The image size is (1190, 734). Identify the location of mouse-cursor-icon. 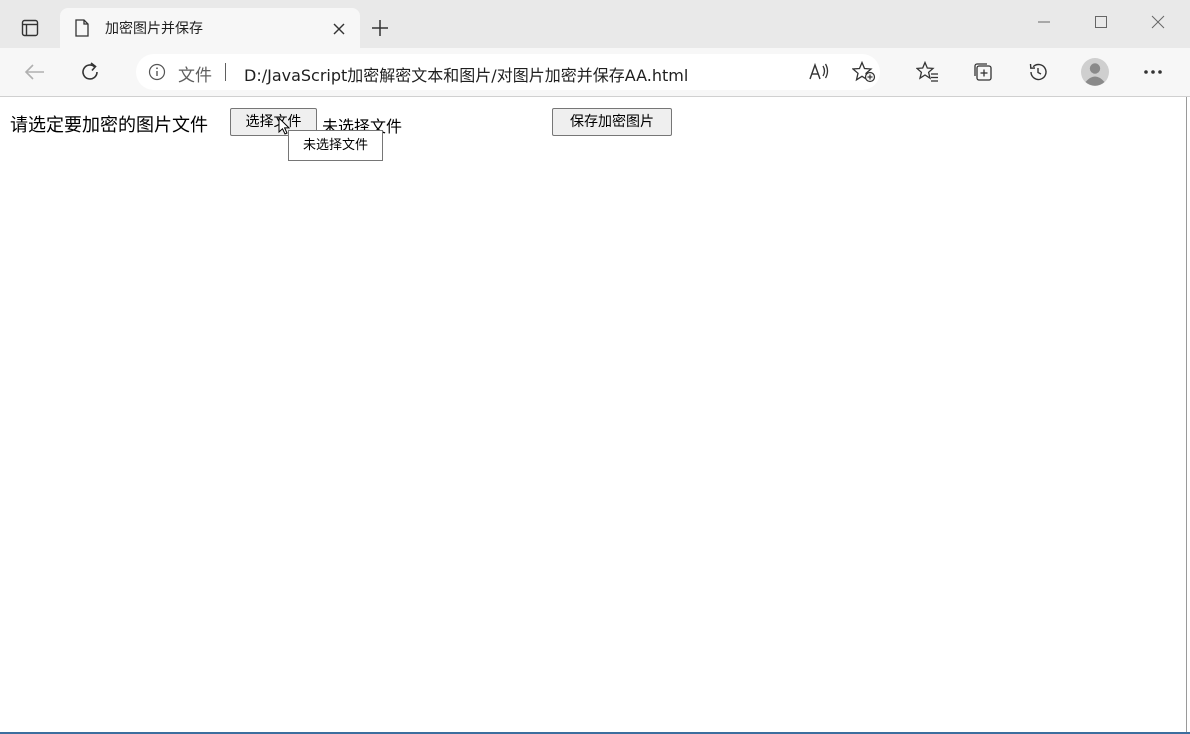
(284, 127).